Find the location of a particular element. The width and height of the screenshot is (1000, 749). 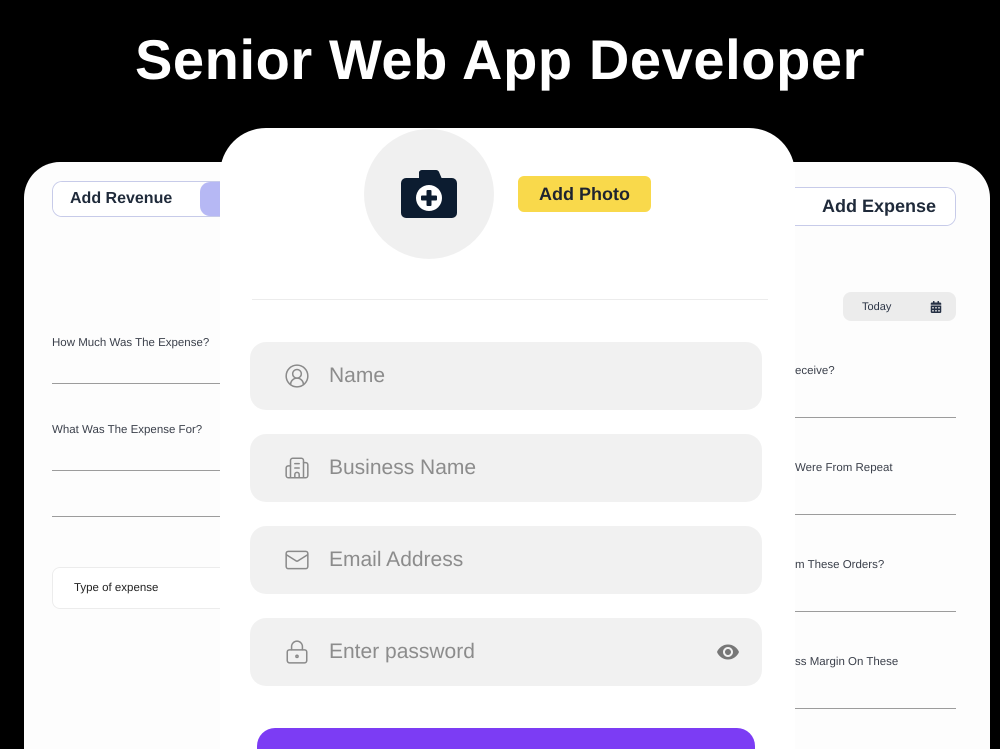

name-field: Name is located at coordinates (506, 376).